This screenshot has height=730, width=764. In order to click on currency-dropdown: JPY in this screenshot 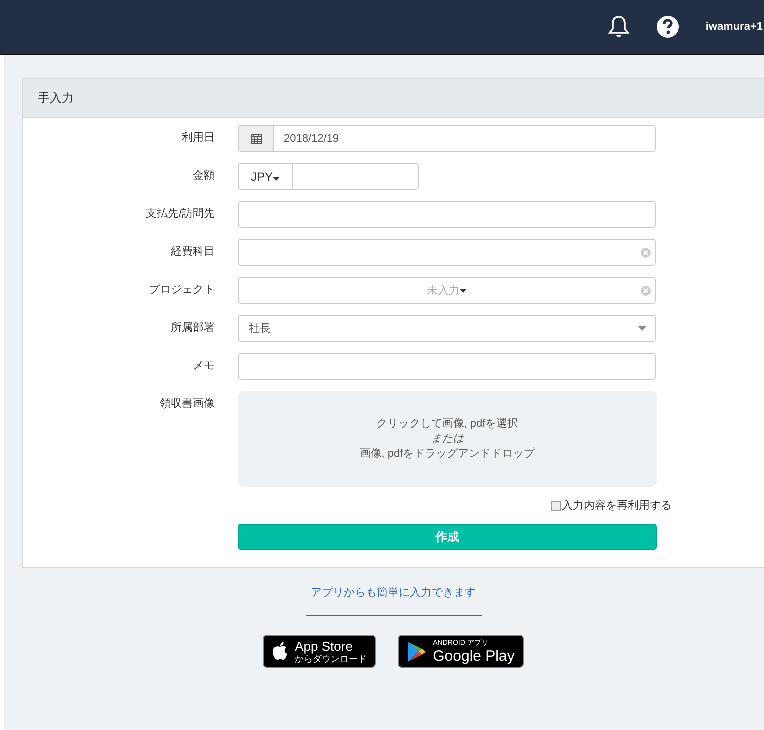, I will do `click(265, 176)`.